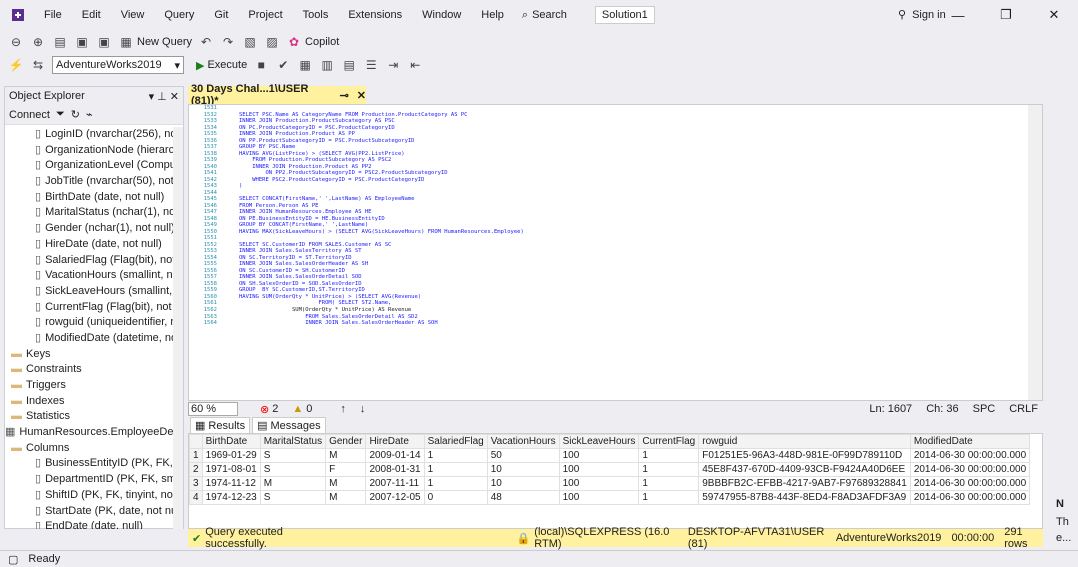 The width and height of the screenshot is (1078, 567). Describe the element at coordinates (118, 65) in the screenshot. I see `database-select: AdventureWorks2019 ▾` at that location.